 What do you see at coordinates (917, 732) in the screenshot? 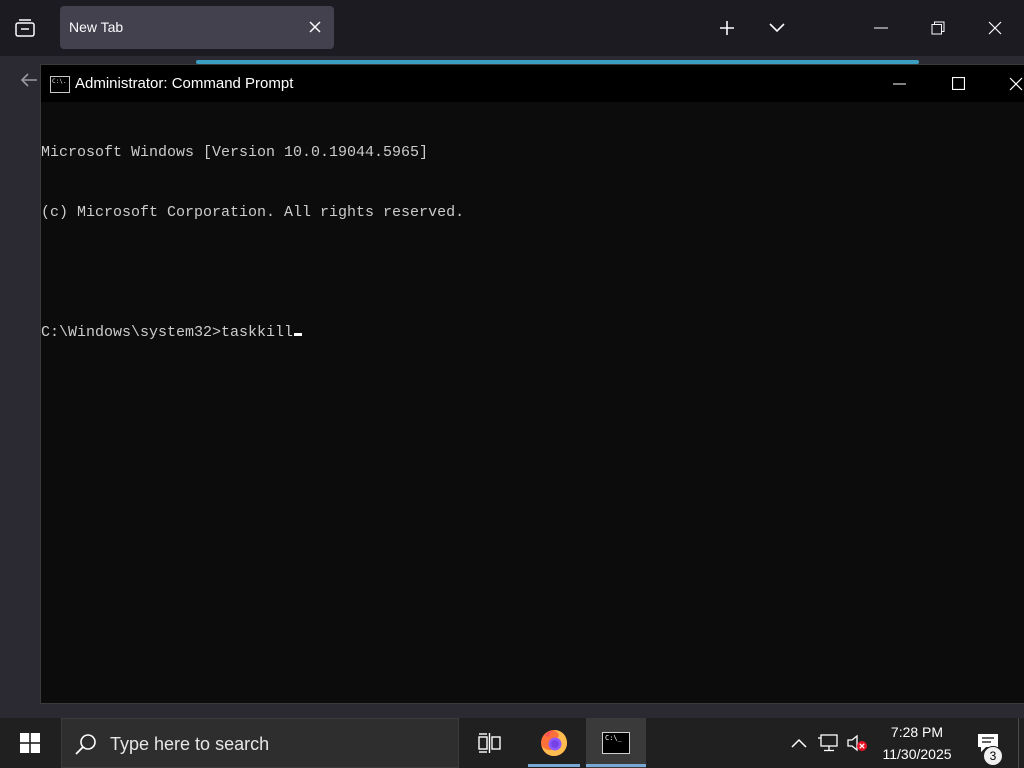
I see `clock-time: 7:28 PM` at bounding box center [917, 732].